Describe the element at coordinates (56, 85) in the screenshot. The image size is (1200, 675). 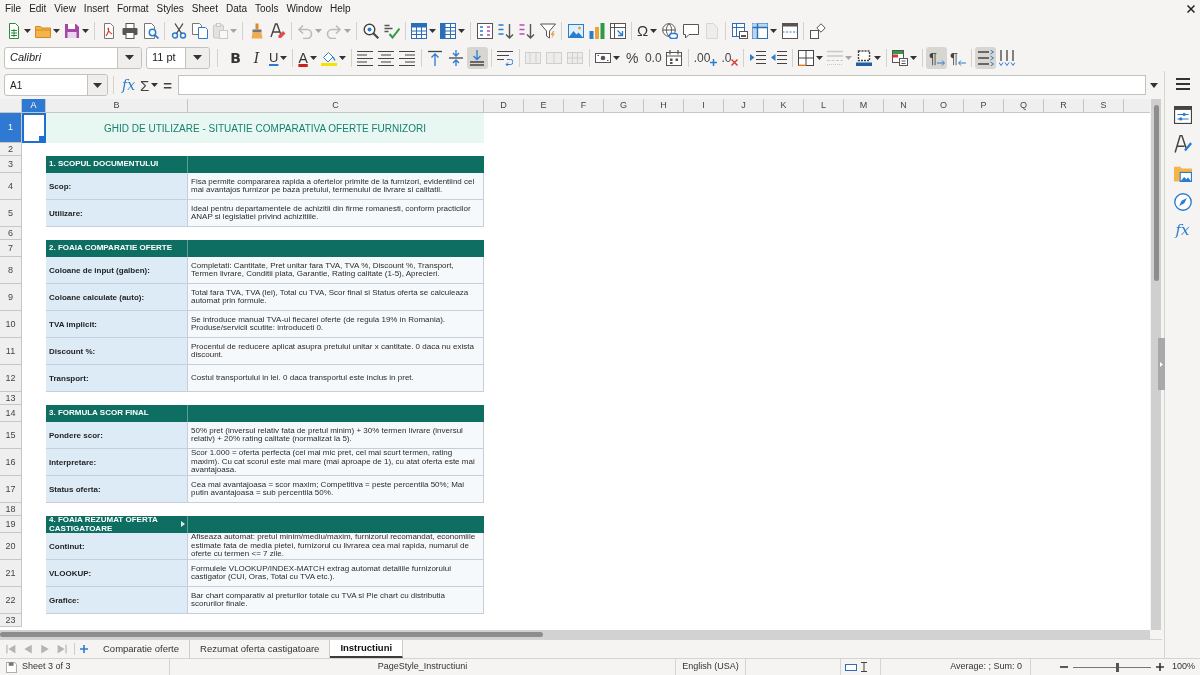
I see `cell-reference-field: A1` at that location.